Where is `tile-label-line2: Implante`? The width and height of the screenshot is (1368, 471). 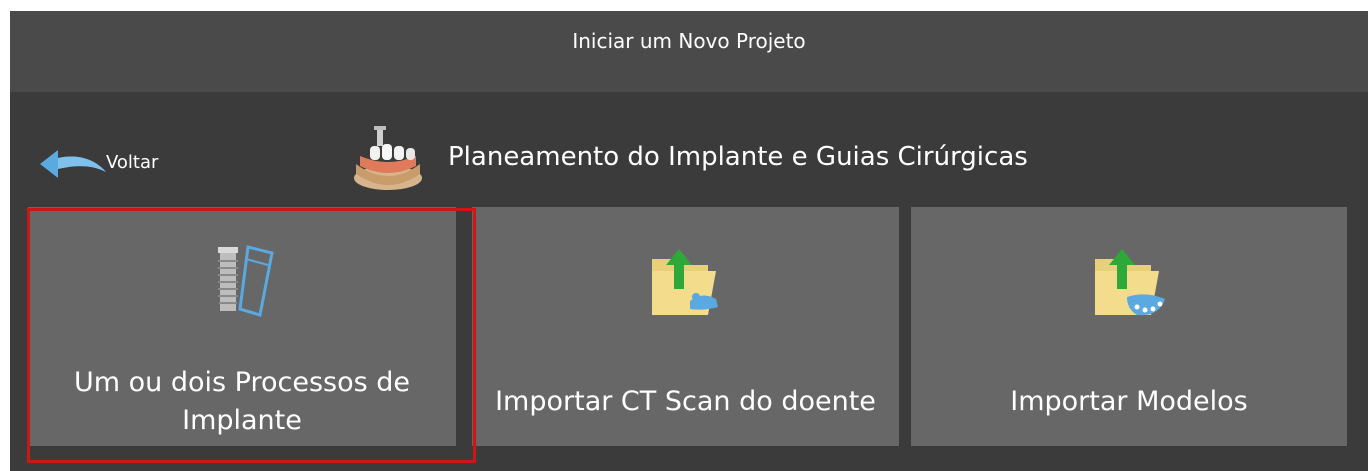
tile-label-line2: Implante is located at coordinates (242, 420).